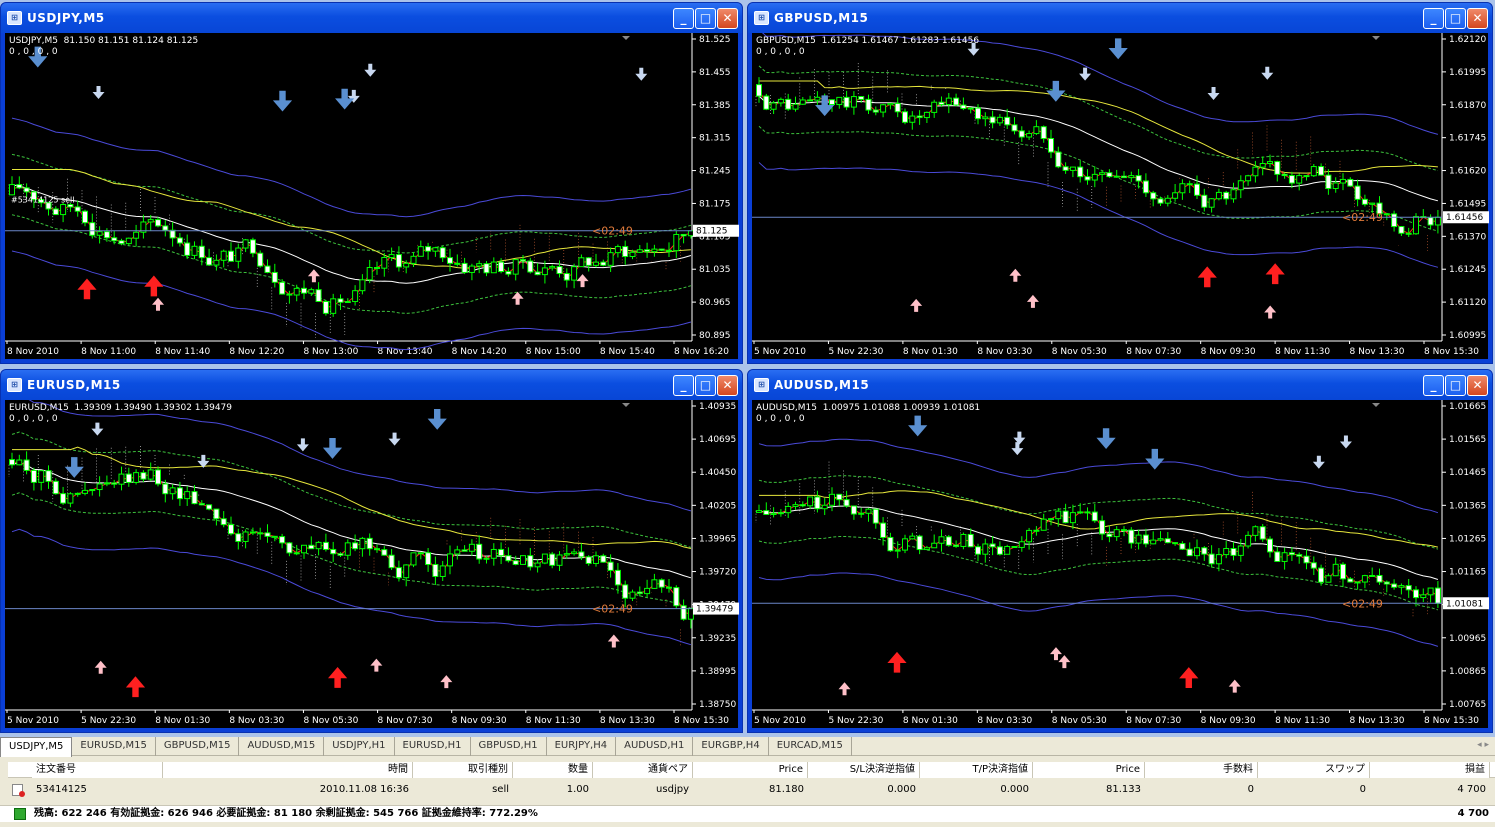 Image resolution: width=1495 pixels, height=827 pixels. Describe the element at coordinates (582, 746) in the screenshot. I see `chart-tab: EURJPY,H4` at that location.